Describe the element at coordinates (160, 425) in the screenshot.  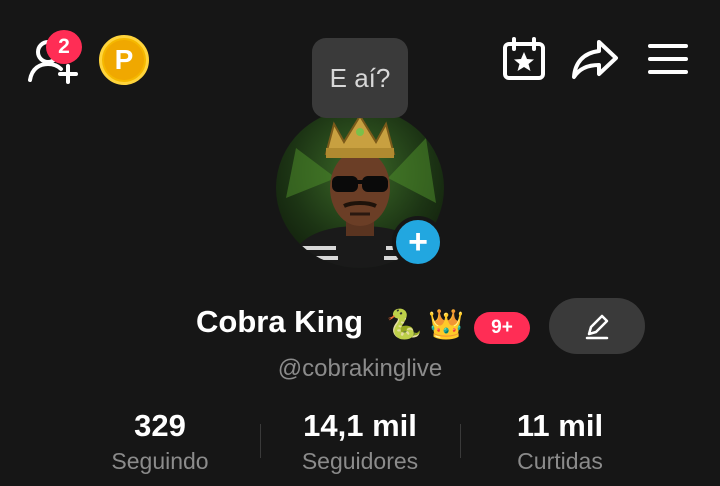
I see `following-count: 329` at that location.